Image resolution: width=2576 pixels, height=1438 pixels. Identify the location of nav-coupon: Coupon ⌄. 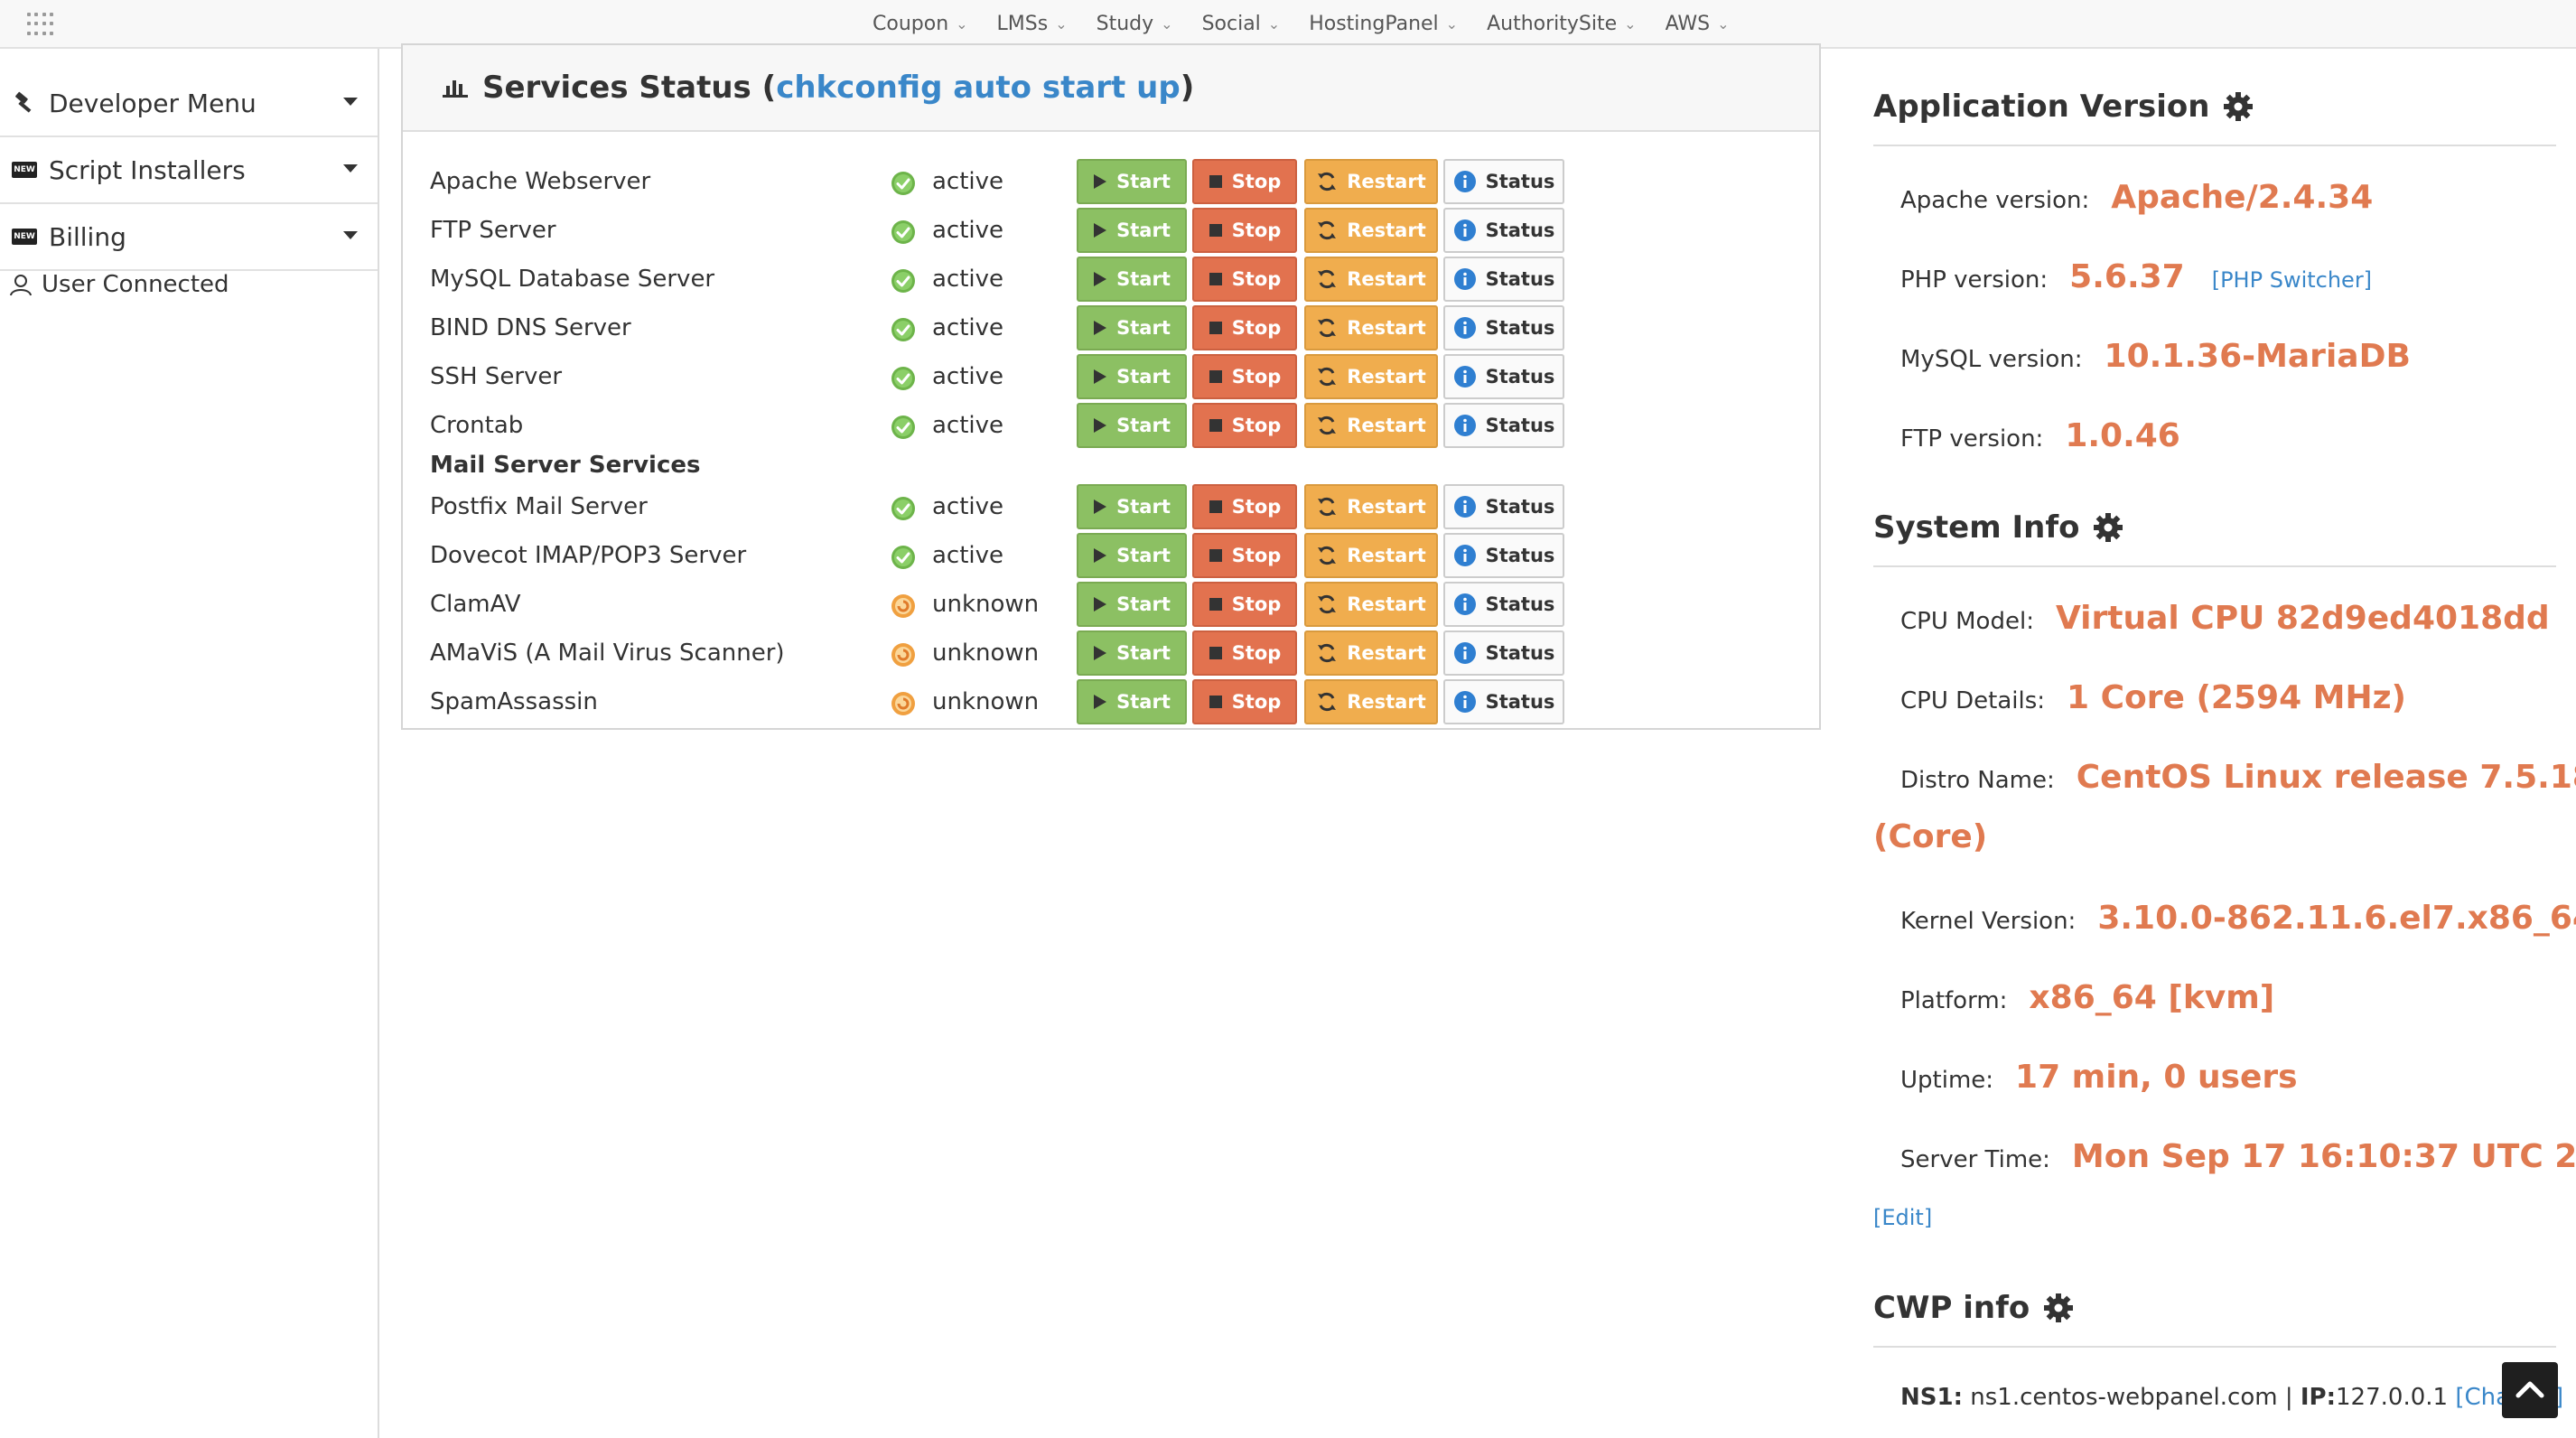
(921, 24).